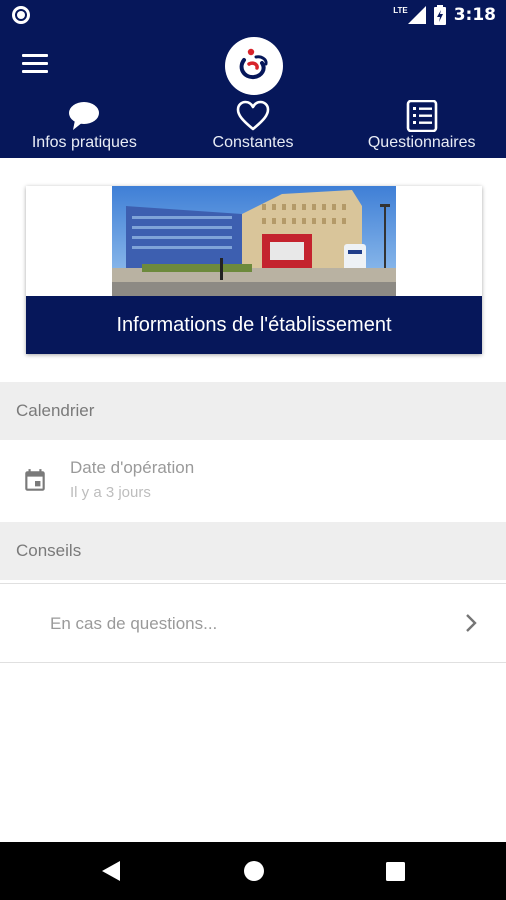  What do you see at coordinates (132, 467) in the screenshot?
I see `item-title: Date d'opération` at bounding box center [132, 467].